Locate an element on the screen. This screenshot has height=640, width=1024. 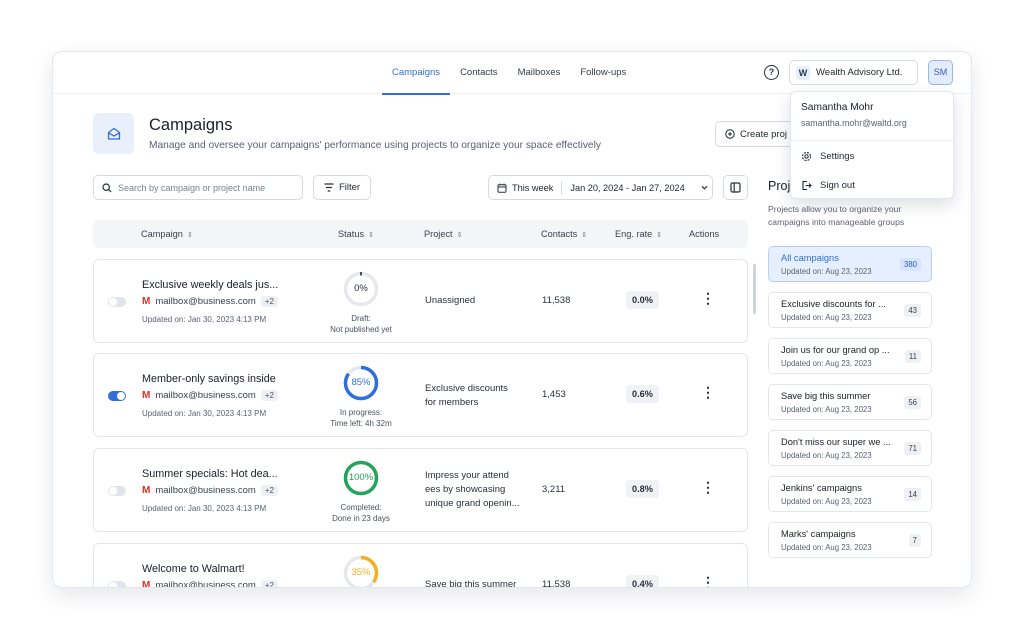
user-email: samantha.mohr@waltd.org is located at coordinates (854, 123).